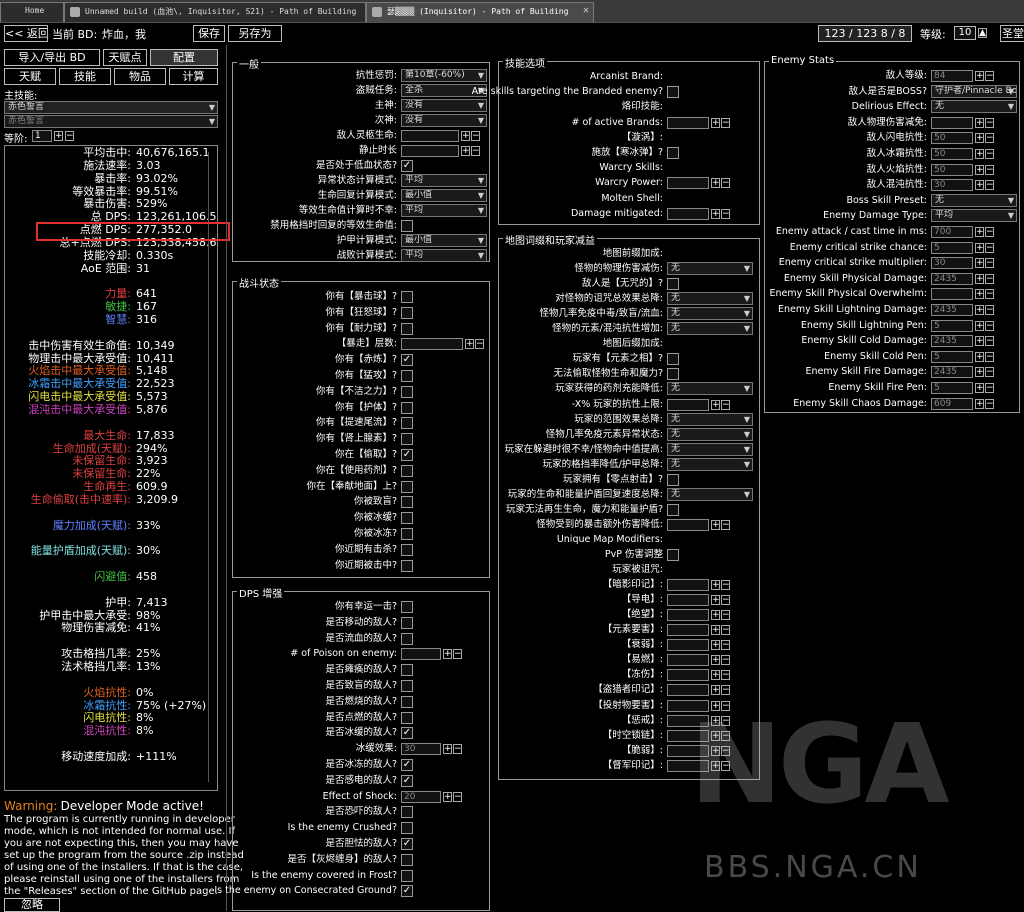 This screenshot has height=912, width=1024. What do you see at coordinates (965, 33) in the screenshot?
I see `level-input: 10` at bounding box center [965, 33].